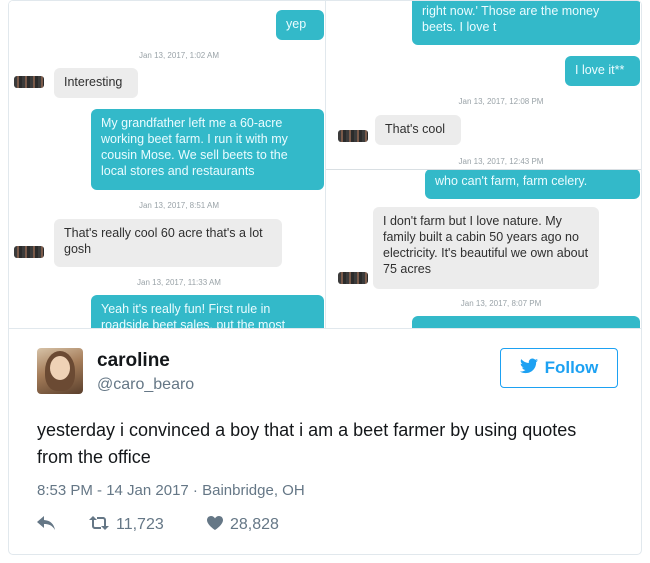 The height and width of the screenshot is (563, 650). What do you see at coordinates (571, 367) in the screenshot?
I see `follow-label: Follow` at bounding box center [571, 367].